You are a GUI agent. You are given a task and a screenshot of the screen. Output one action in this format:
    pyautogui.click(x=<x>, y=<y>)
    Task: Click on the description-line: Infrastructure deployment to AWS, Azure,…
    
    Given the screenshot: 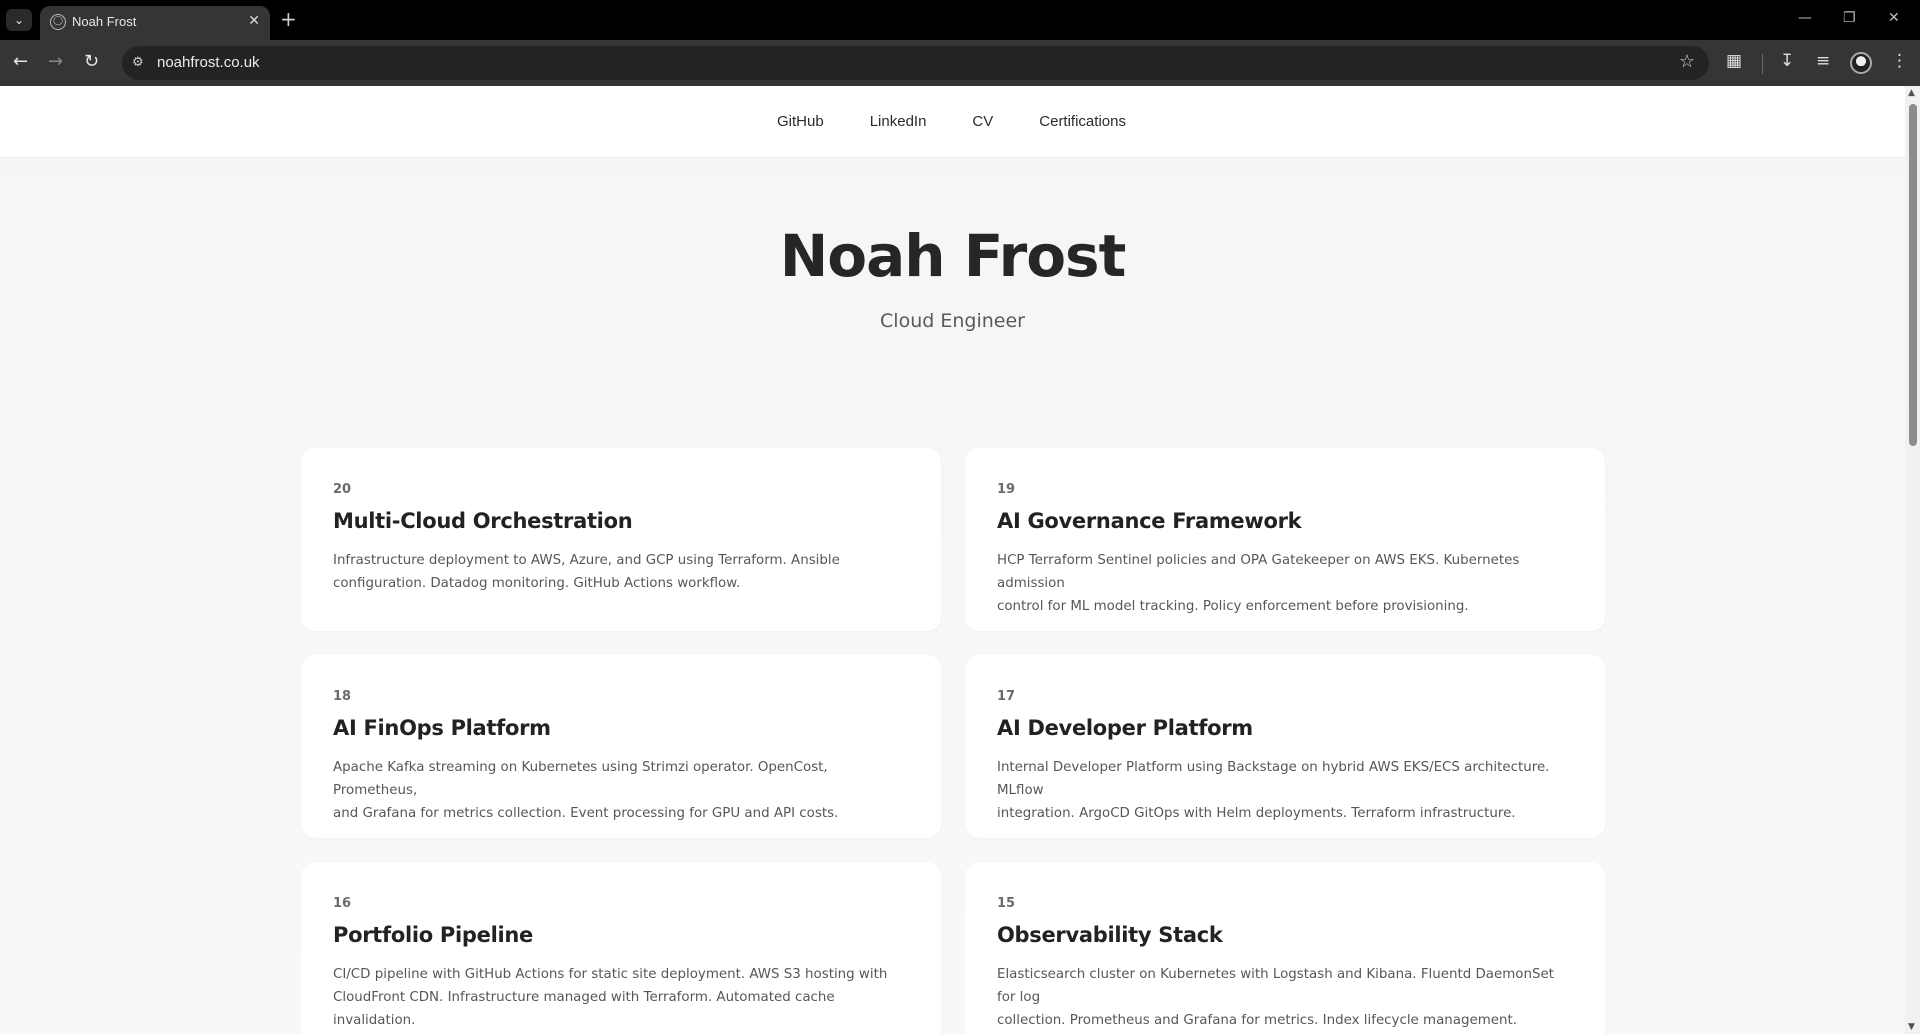 What is the action you would take?
    pyautogui.click(x=586, y=560)
    